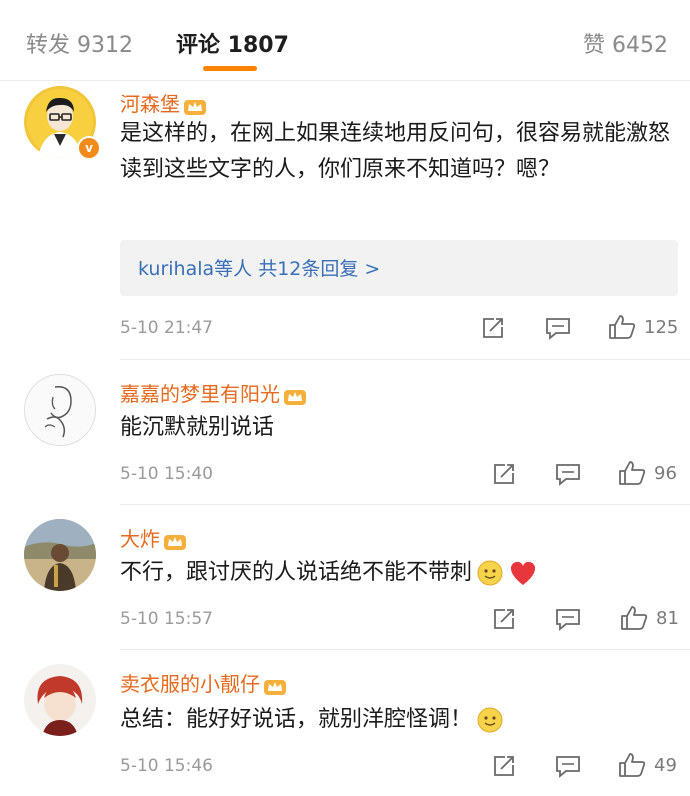 Image resolution: width=690 pixels, height=796 pixels. Describe the element at coordinates (166, 619) in the screenshot. I see `comment-time: 5-10 15:57` at that location.